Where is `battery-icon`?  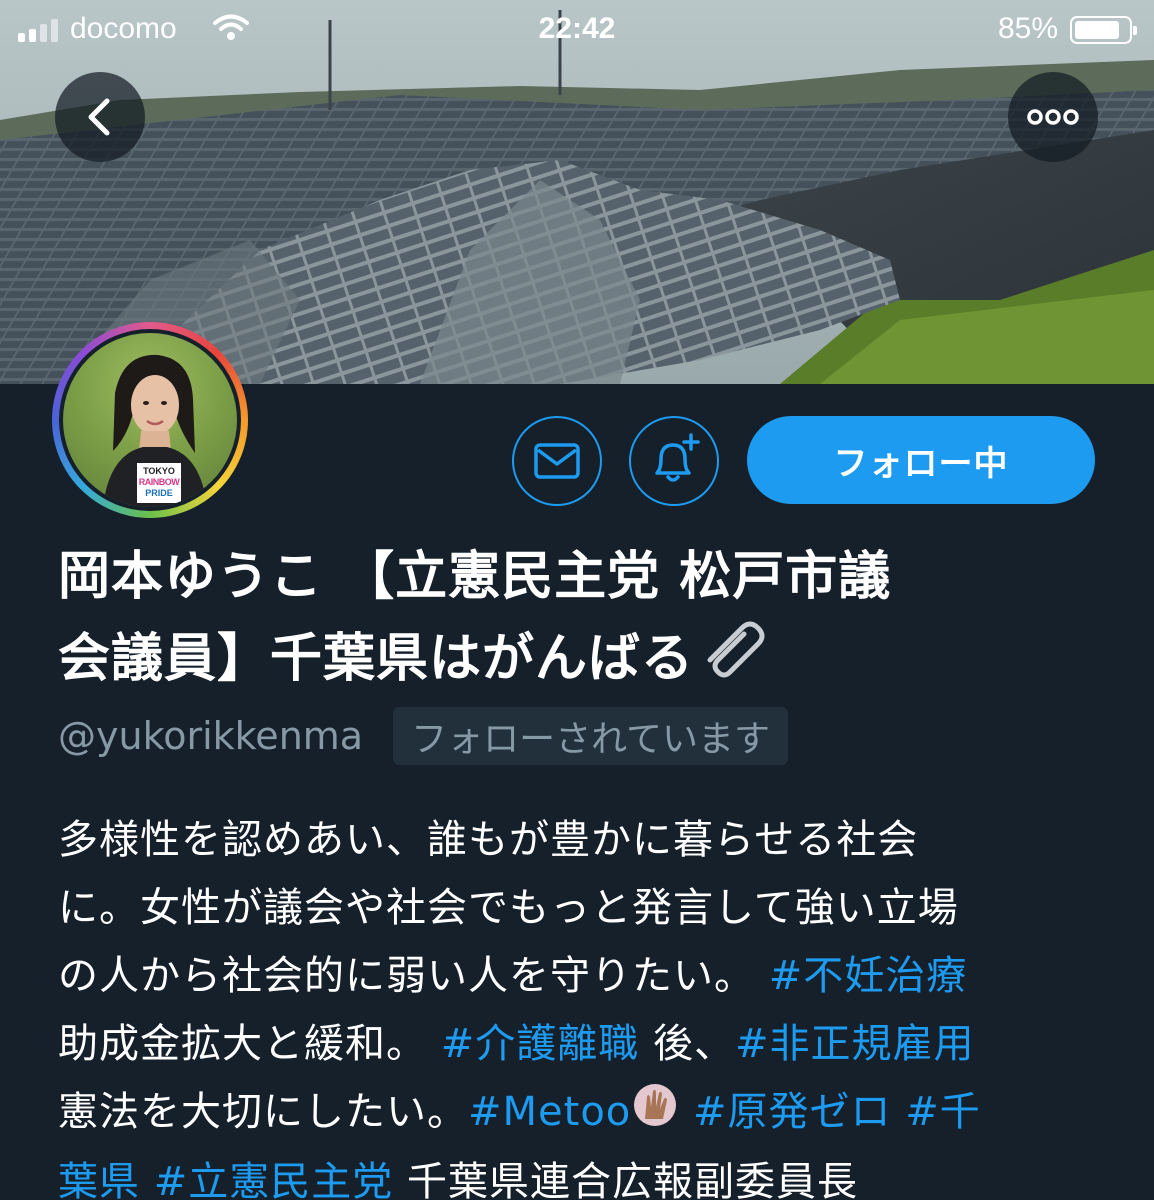
battery-icon is located at coordinates (1103, 30).